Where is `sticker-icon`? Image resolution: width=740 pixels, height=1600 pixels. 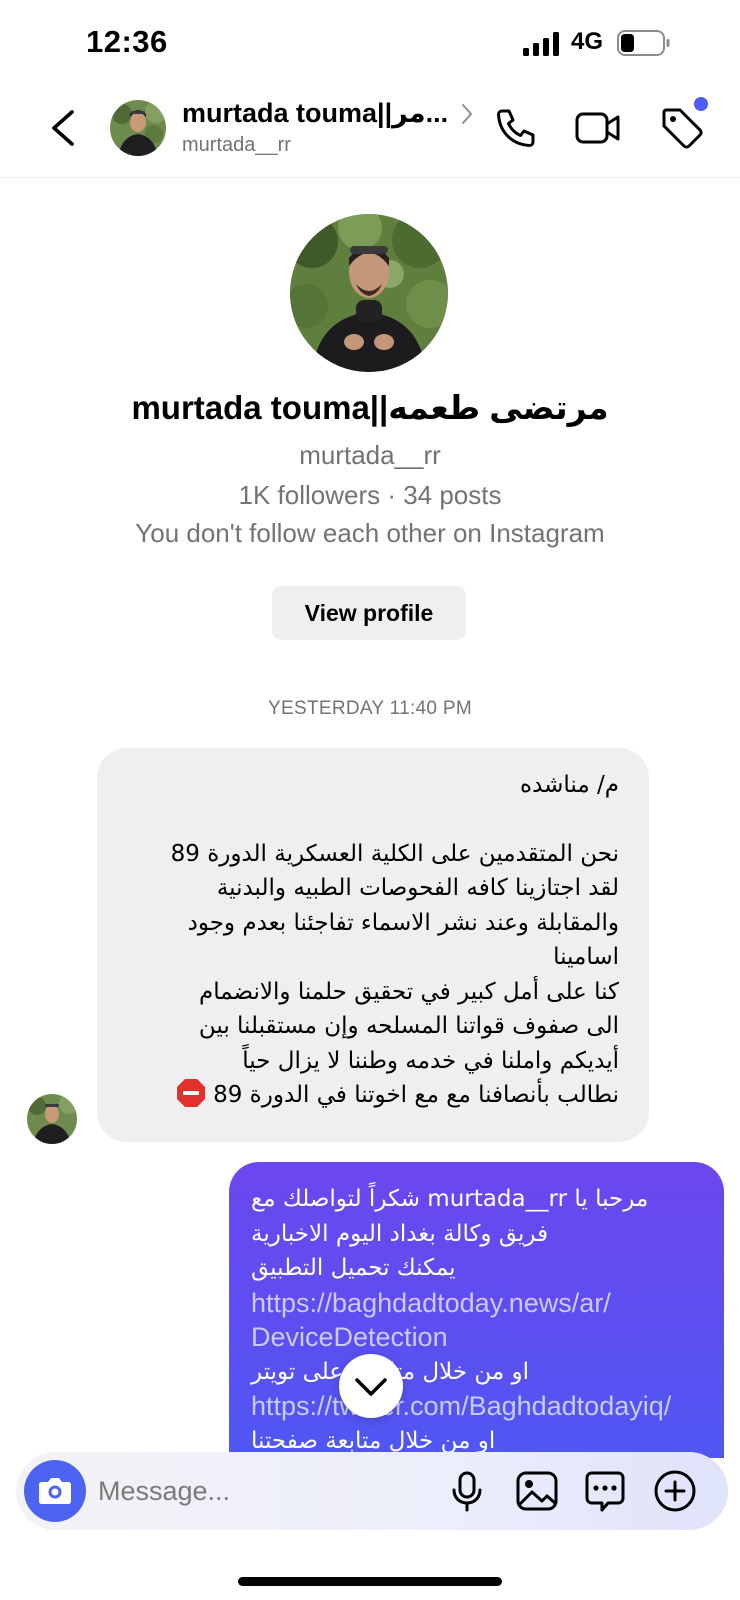 sticker-icon is located at coordinates (605, 1491).